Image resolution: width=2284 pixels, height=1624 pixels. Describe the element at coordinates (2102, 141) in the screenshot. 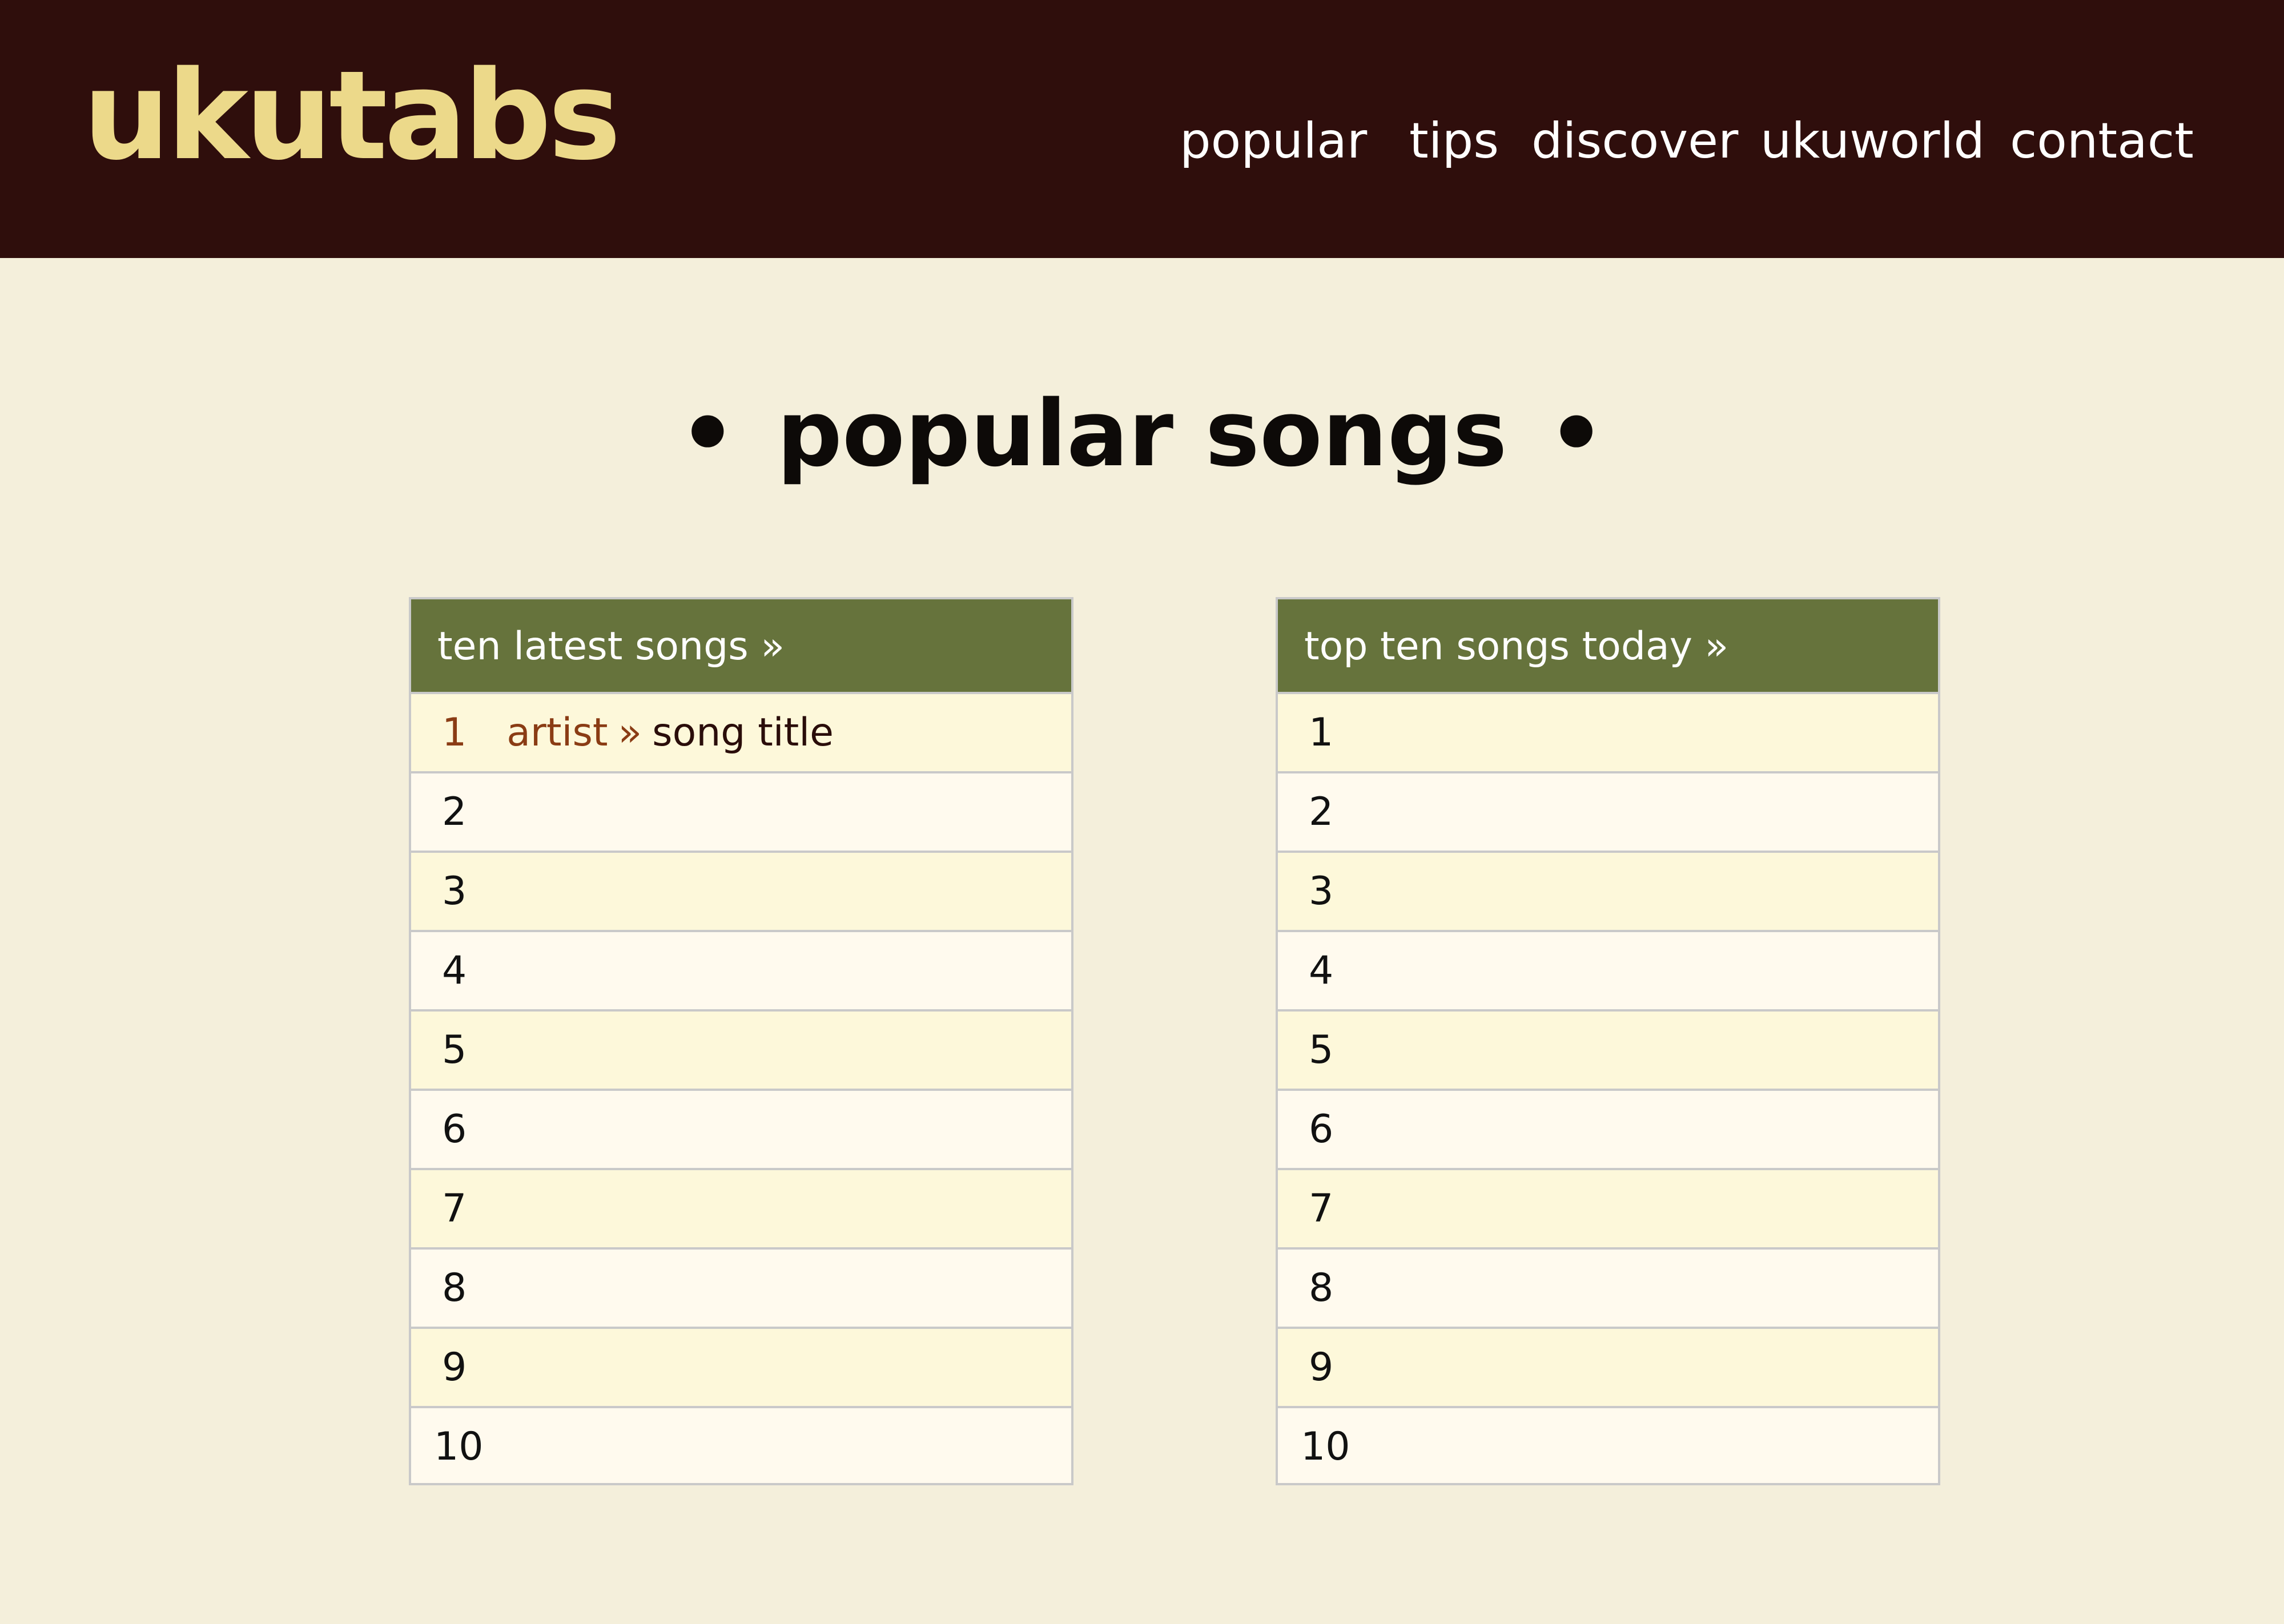

I see `nav-contact: contact` at that location.